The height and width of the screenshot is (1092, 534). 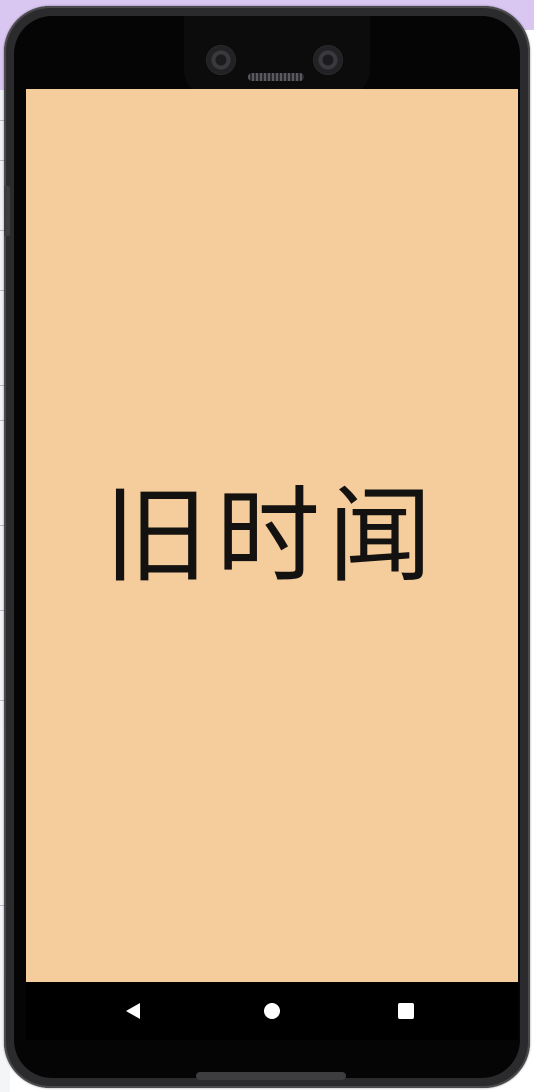 I want to click on home-button, so click(x=272, y=1011).